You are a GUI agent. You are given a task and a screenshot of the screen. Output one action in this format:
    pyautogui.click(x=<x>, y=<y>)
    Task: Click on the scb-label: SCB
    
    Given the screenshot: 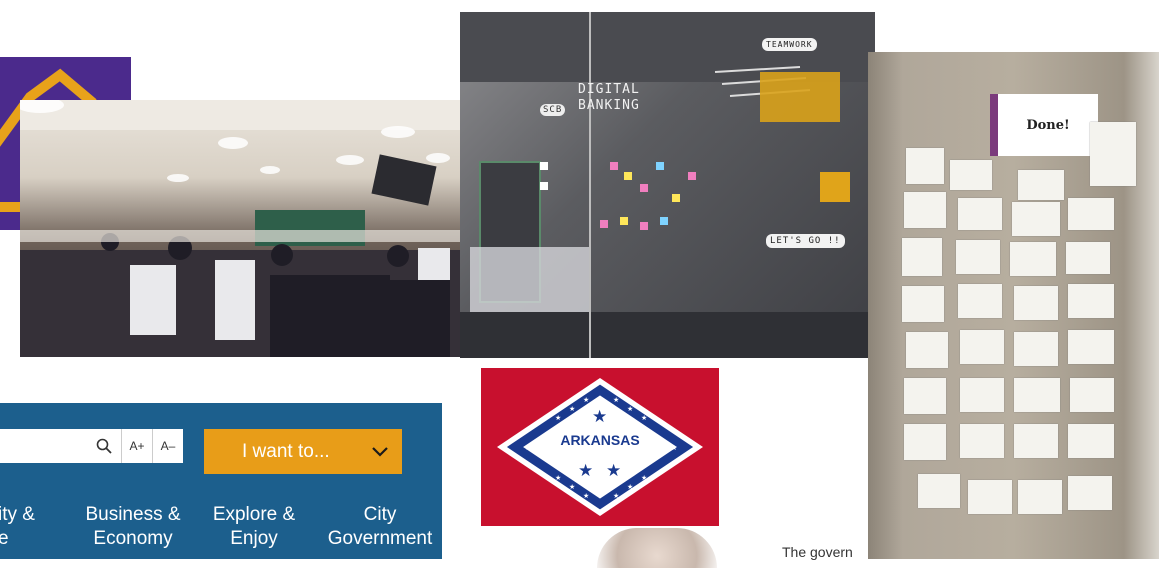 What is the action you would take?
    pyautogui.click(x=553, y=110)
    